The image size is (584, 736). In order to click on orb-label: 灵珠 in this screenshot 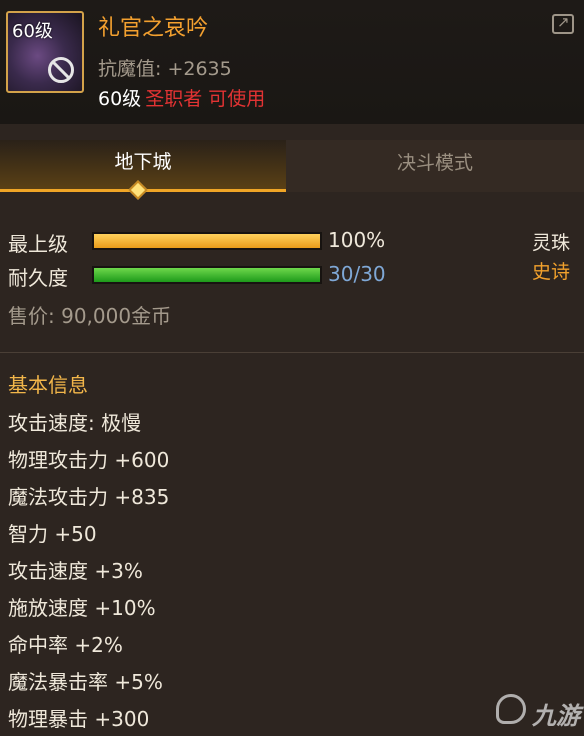, I will do `click(551, 243)`.